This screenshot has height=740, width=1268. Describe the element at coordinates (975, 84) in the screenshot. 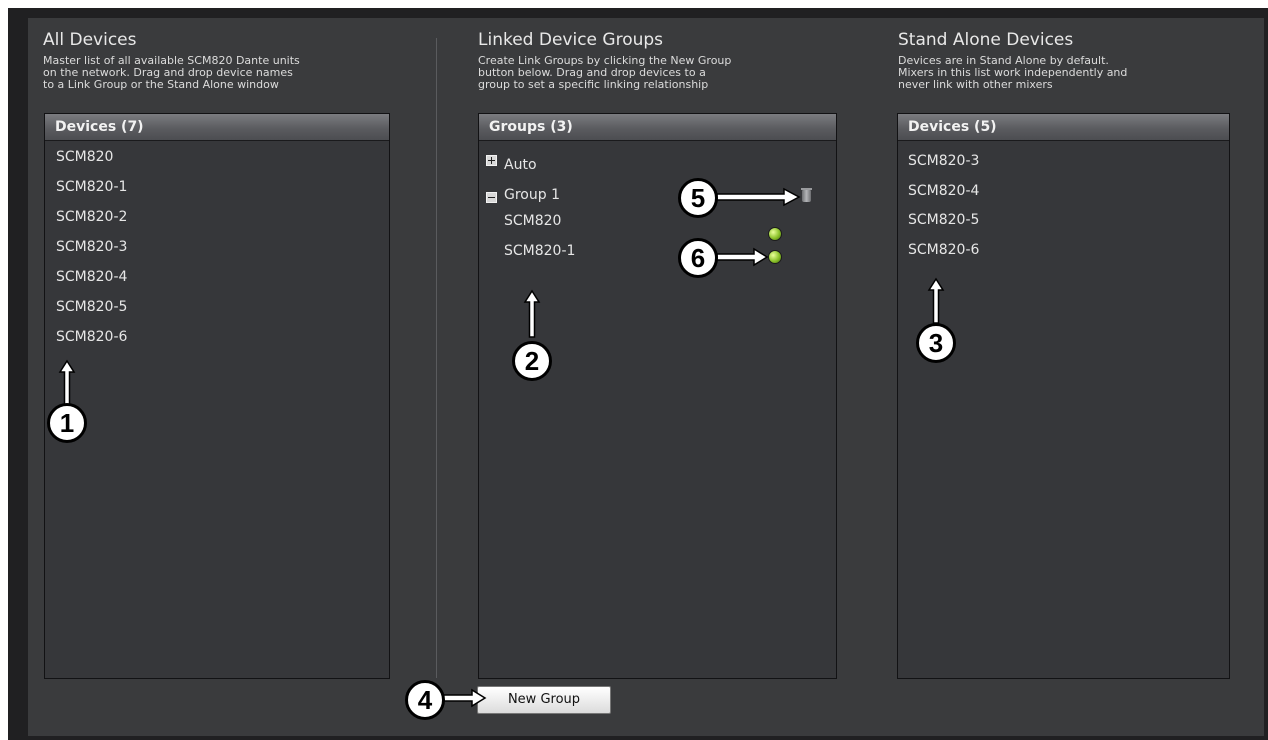

I see `desc-line: never link with other mixers` at that location.